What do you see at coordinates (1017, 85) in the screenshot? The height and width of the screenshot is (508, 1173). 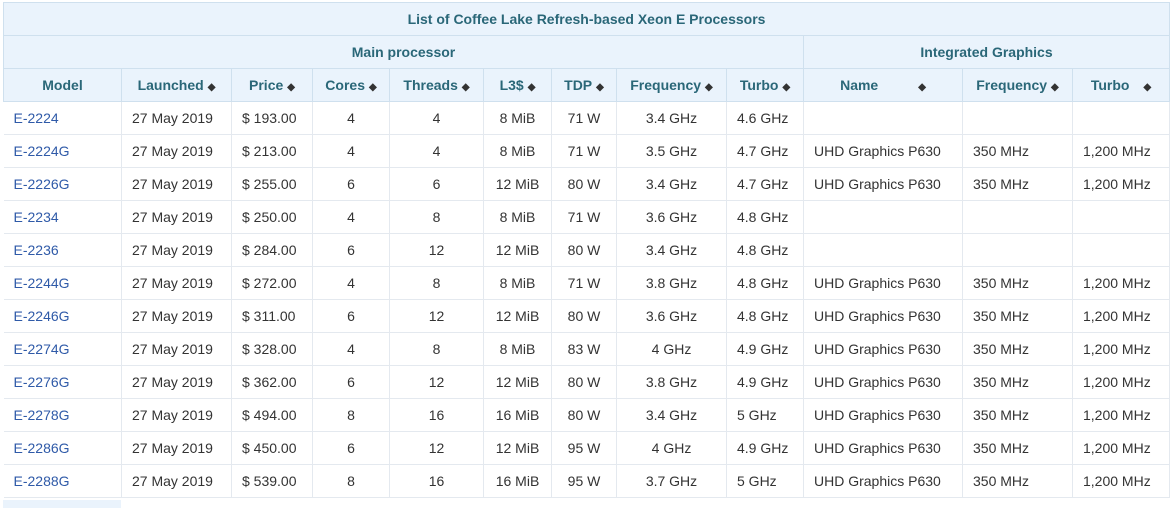 I see `column-header-10: Frequency ◆` at bounding box center [1017, 85].